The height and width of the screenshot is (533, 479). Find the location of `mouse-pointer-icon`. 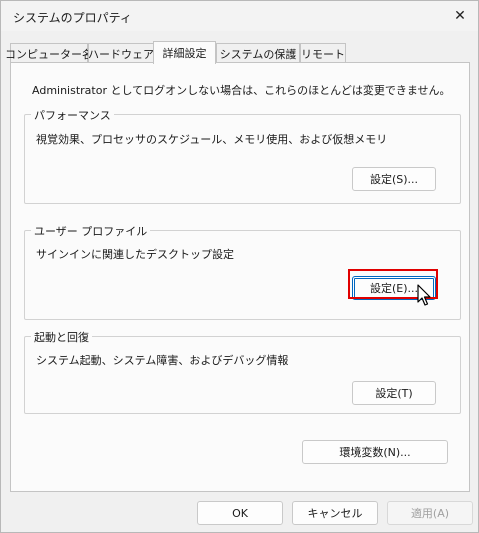

mouse-pointer-icon is located at coordinates (424, 295).